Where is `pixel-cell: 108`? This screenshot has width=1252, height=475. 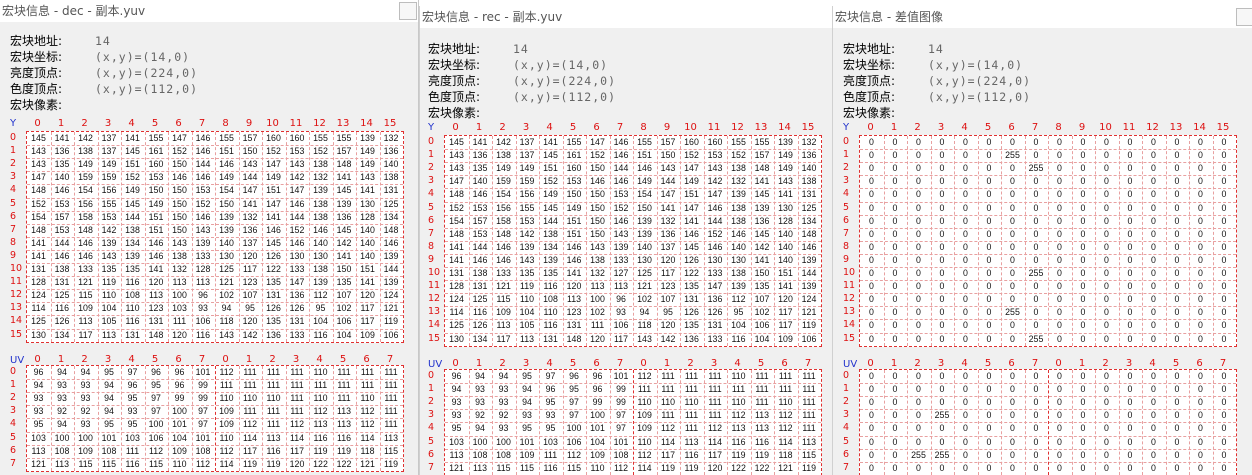 pixel-cell: 108 is located at coordinates (203, 450).